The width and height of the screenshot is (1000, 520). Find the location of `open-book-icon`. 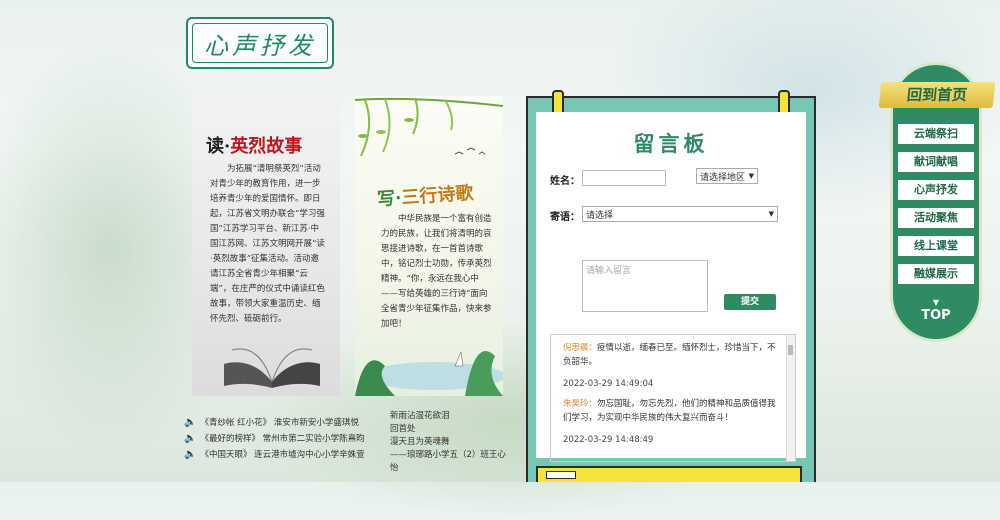

open-book-icon is located at coordinates (272, 368).